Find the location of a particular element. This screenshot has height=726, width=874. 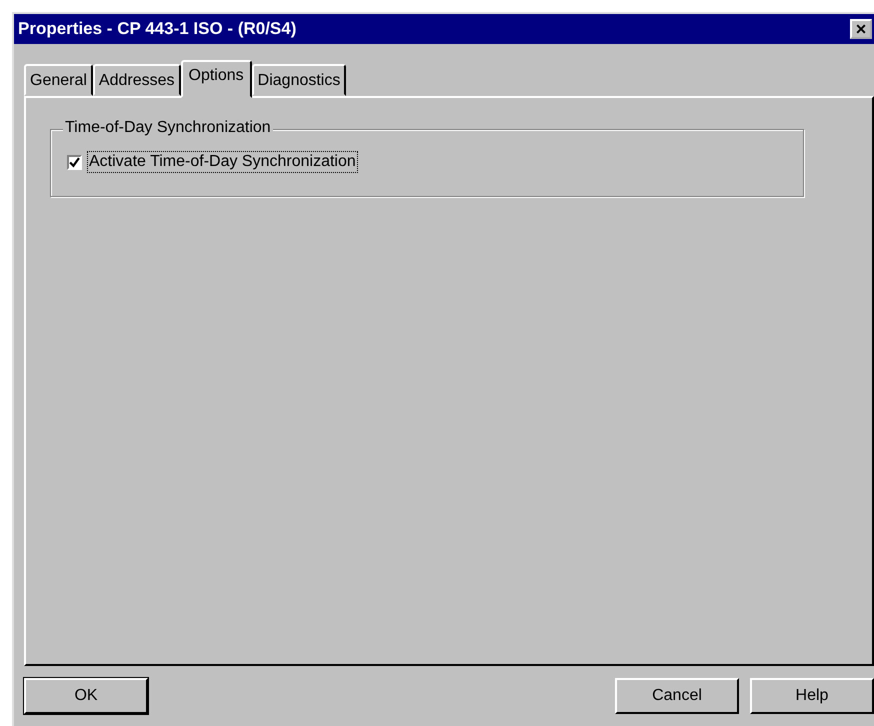

checkbox is located at coordinates (74, 162).